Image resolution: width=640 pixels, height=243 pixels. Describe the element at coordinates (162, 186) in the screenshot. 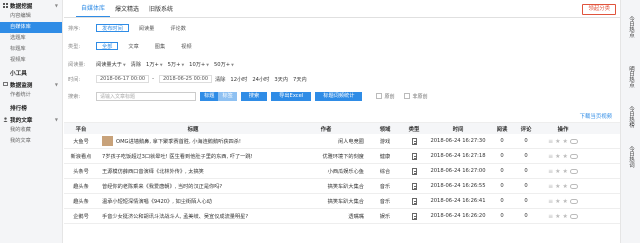

I see `cell-title-text: 曾经你的老陈乘来《我爱唐朝》, 当时的汉正是你吗?` at that location.